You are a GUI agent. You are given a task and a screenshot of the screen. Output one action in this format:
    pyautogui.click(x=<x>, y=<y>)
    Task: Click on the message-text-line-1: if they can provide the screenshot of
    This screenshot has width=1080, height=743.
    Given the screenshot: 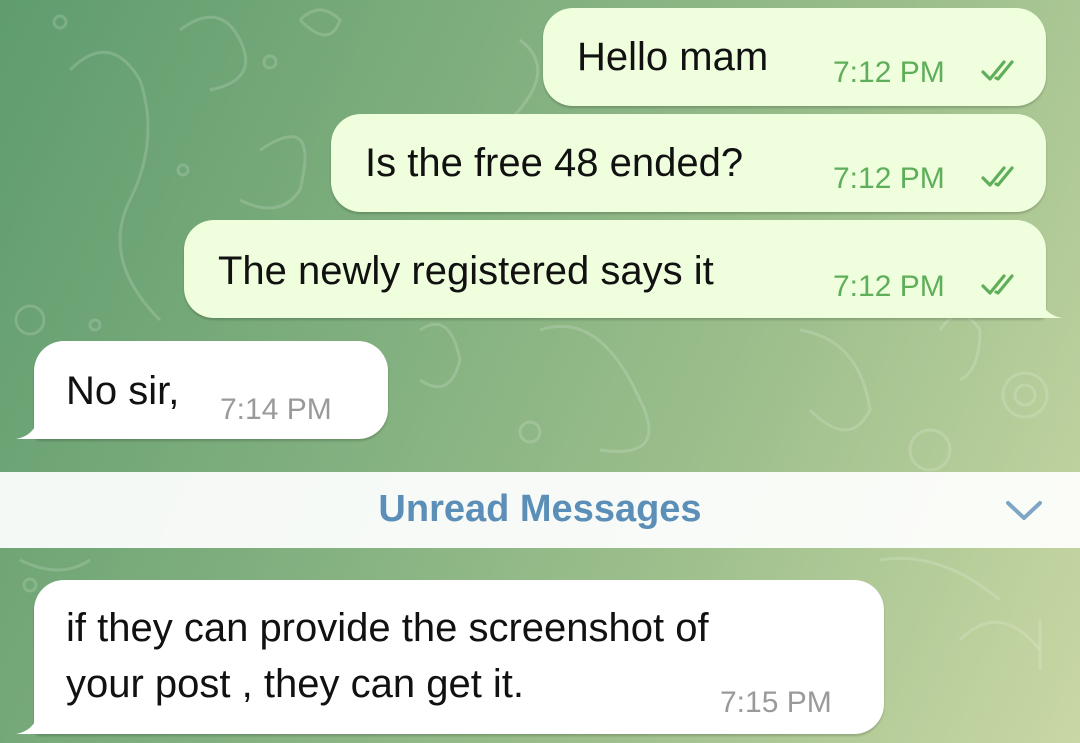 What is the action you would take?
    pyautogui.click(x=387, y=628)
    